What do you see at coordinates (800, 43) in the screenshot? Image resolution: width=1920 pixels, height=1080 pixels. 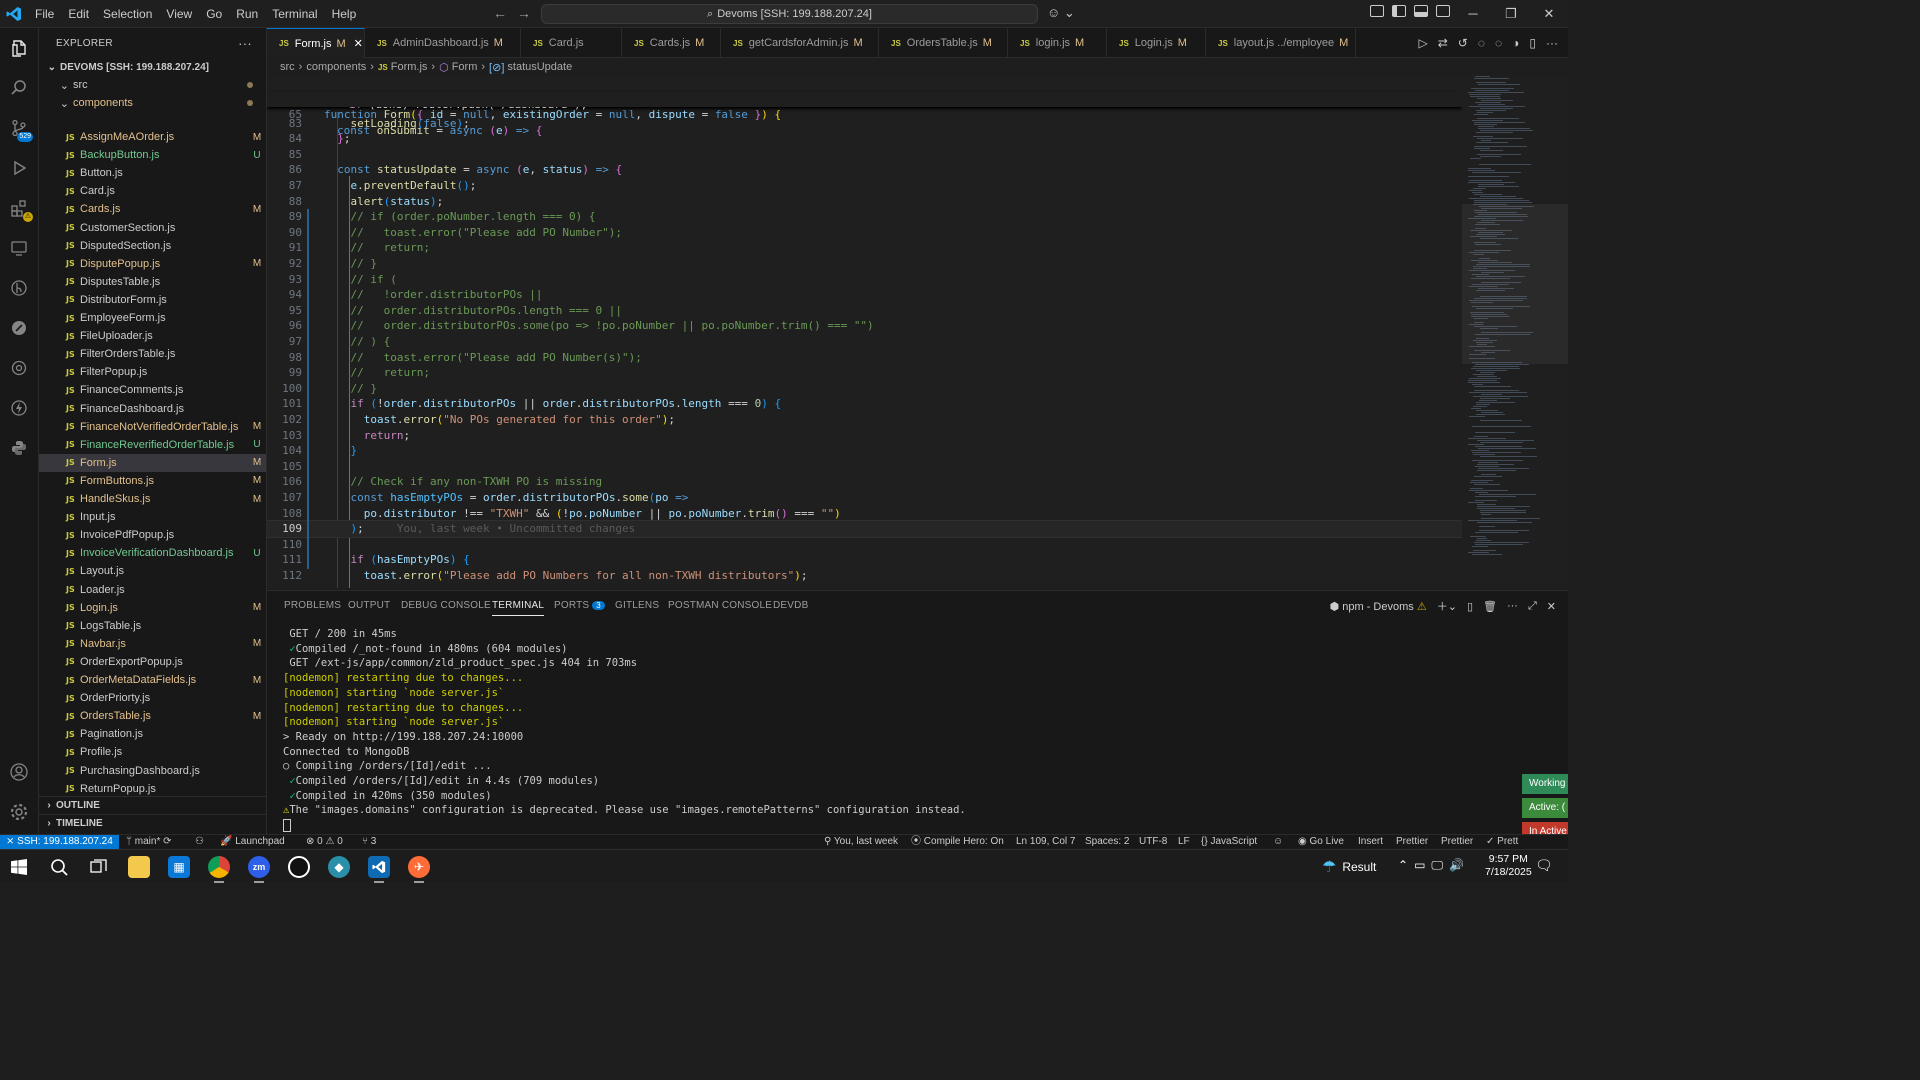 I see `tab-getcardsforadmin-js: JS getCardsforAdmin.js M` at bounding box center [800, 43].